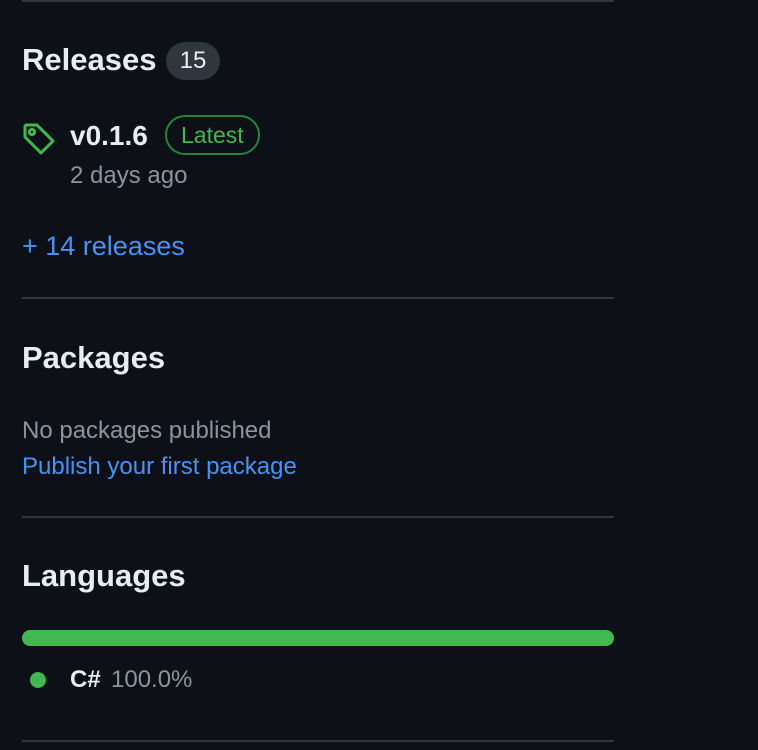 Image resolution: width=758 pixels, height=750 pixels. I want to click on releases-title: Releases, so click(89, 59).